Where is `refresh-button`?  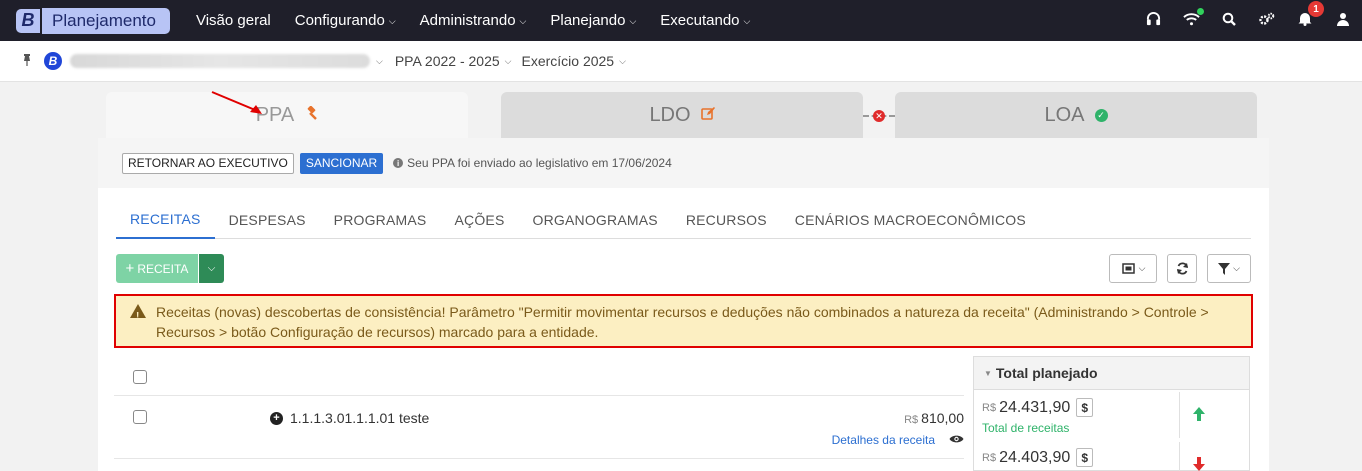 refresh-button is located at coordinates (1182, 268).